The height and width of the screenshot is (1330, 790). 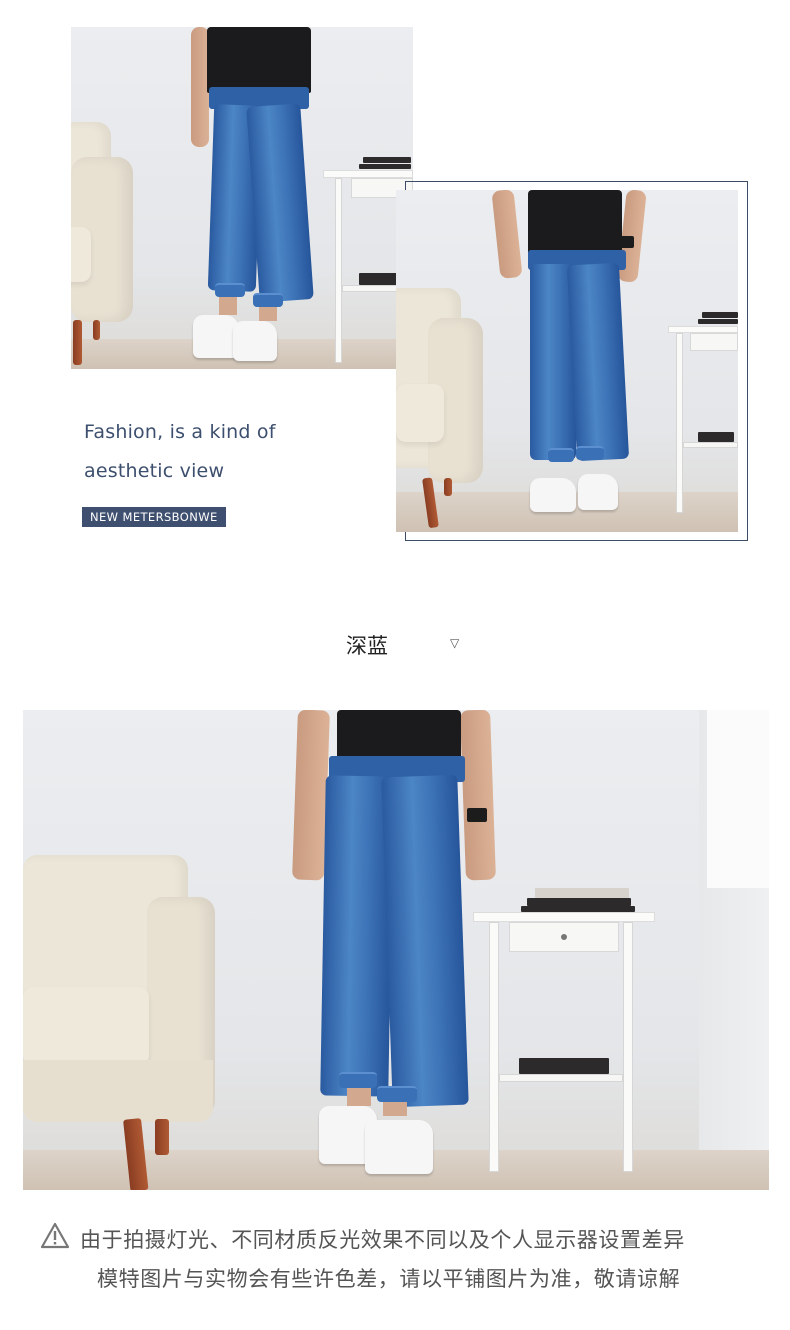 What do you see at coordinates (154, 517) in the screenshot?
I see `brand-badge: NEW METERSBONWE` at bounding box center [154, 517].